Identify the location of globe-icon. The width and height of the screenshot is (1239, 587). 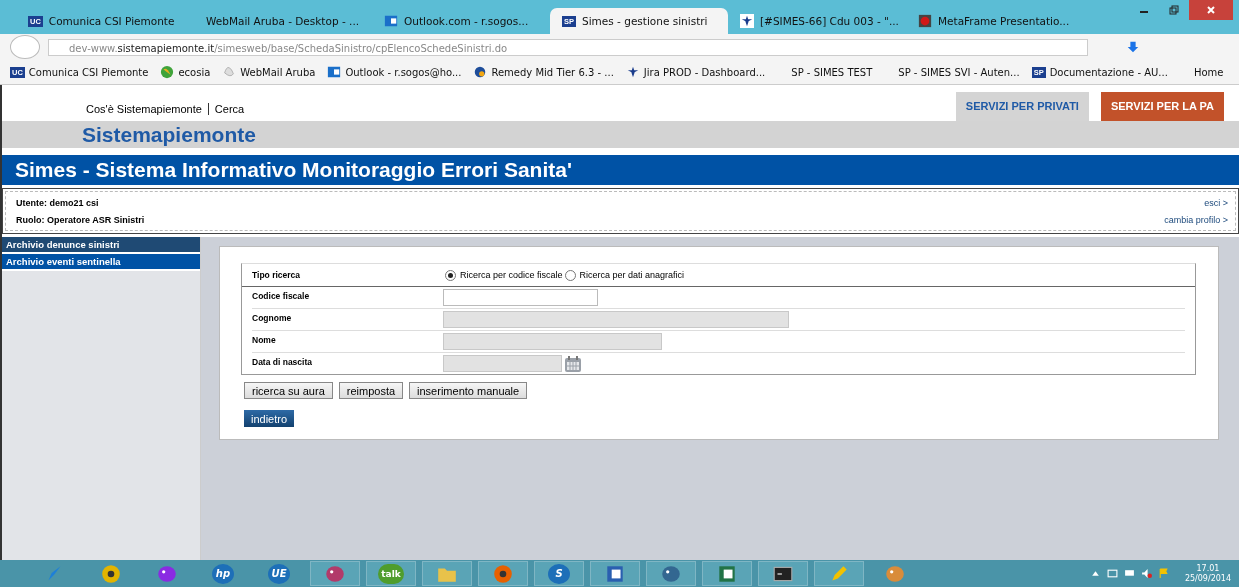
(167, 72).